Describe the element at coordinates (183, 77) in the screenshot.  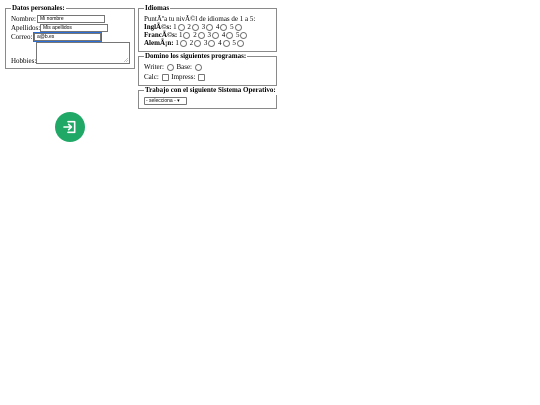
I see `program-label: Impress:` at that location.